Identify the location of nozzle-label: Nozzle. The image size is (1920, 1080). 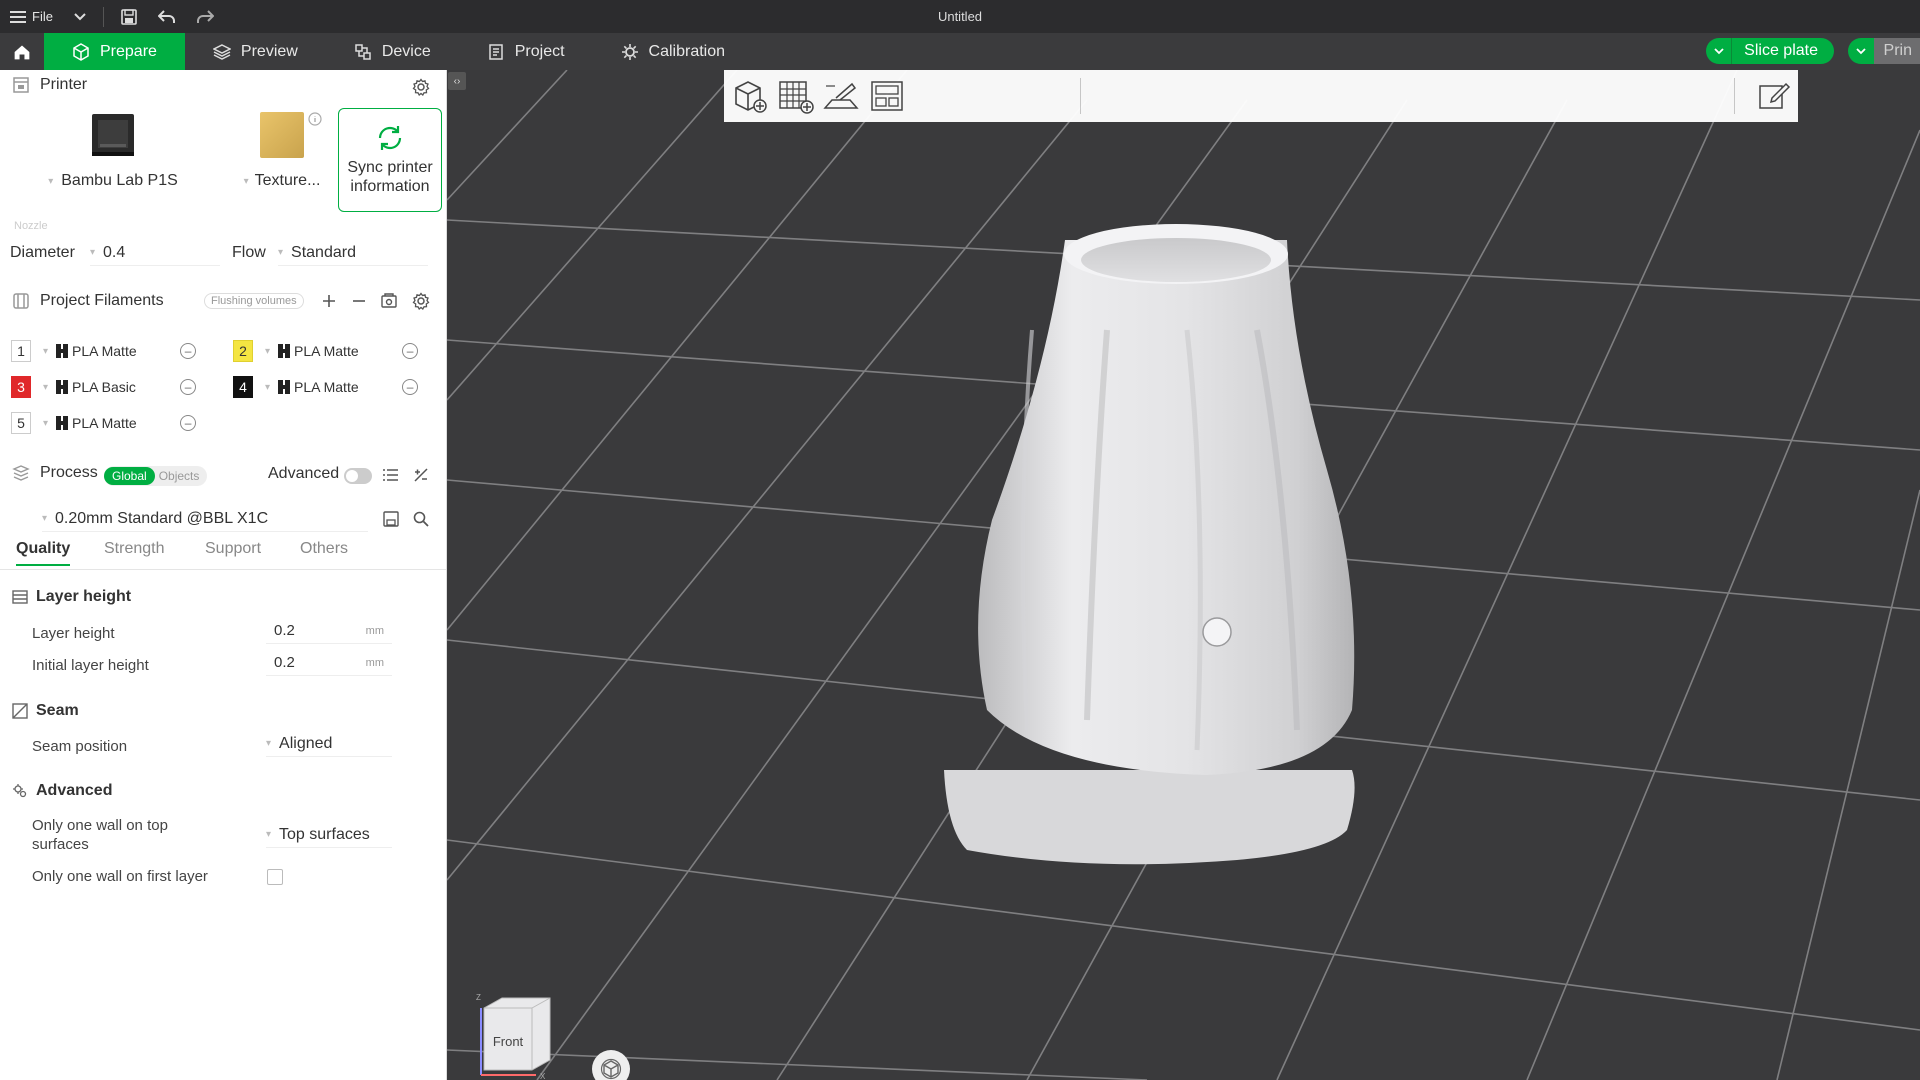
(31, 226).